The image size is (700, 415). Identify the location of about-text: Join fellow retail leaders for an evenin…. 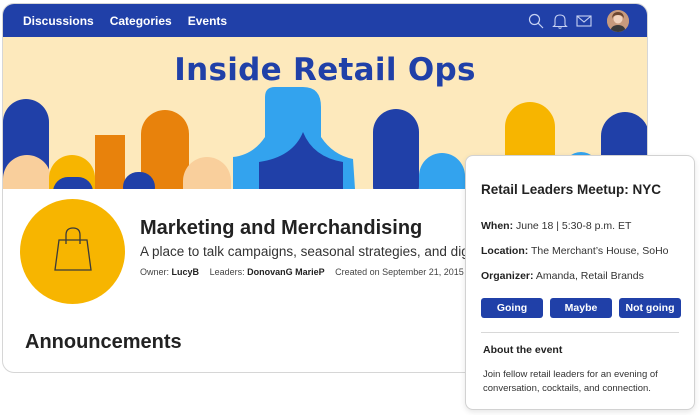
(570, 381).